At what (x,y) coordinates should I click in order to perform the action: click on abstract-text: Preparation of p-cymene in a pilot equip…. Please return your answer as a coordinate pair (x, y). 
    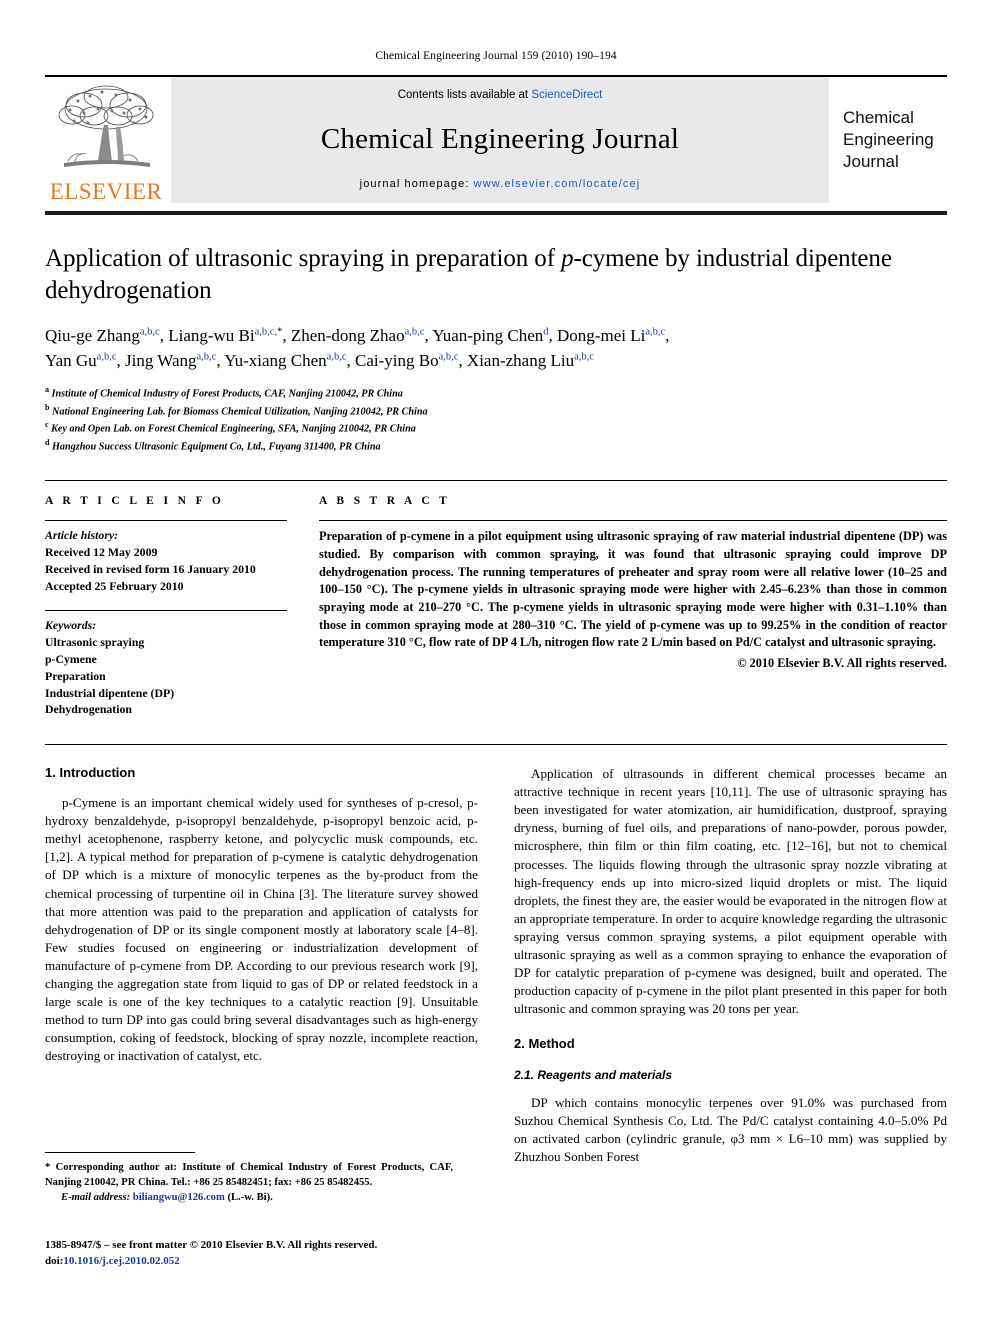
    Looking at the image, I should click on (633, 589).